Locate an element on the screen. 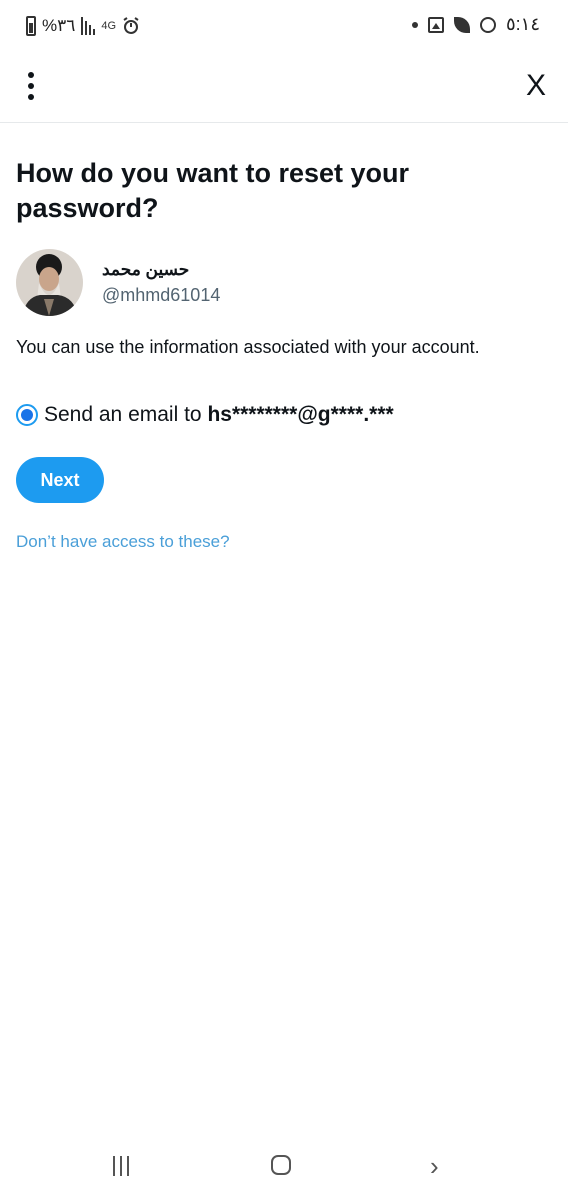  status-bar: %٣٦ 4G ٥:١٤ is located at coordinates (284, 28).